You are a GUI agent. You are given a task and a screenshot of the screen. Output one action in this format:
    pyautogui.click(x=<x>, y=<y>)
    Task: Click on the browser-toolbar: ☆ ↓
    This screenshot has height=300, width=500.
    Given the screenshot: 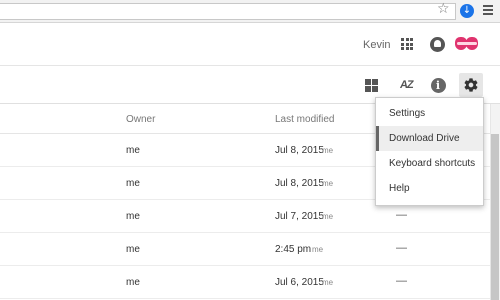 What is the action you would take?
    pyautogui.click(x=250, y=11)
    